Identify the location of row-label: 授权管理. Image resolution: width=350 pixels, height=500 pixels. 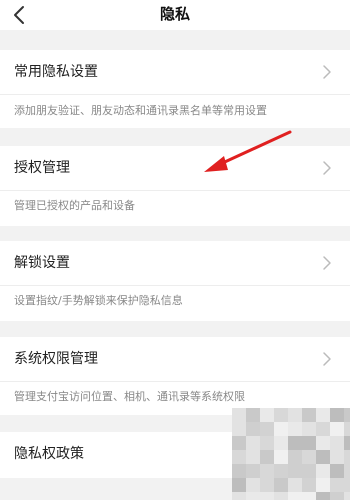
(42, 168).